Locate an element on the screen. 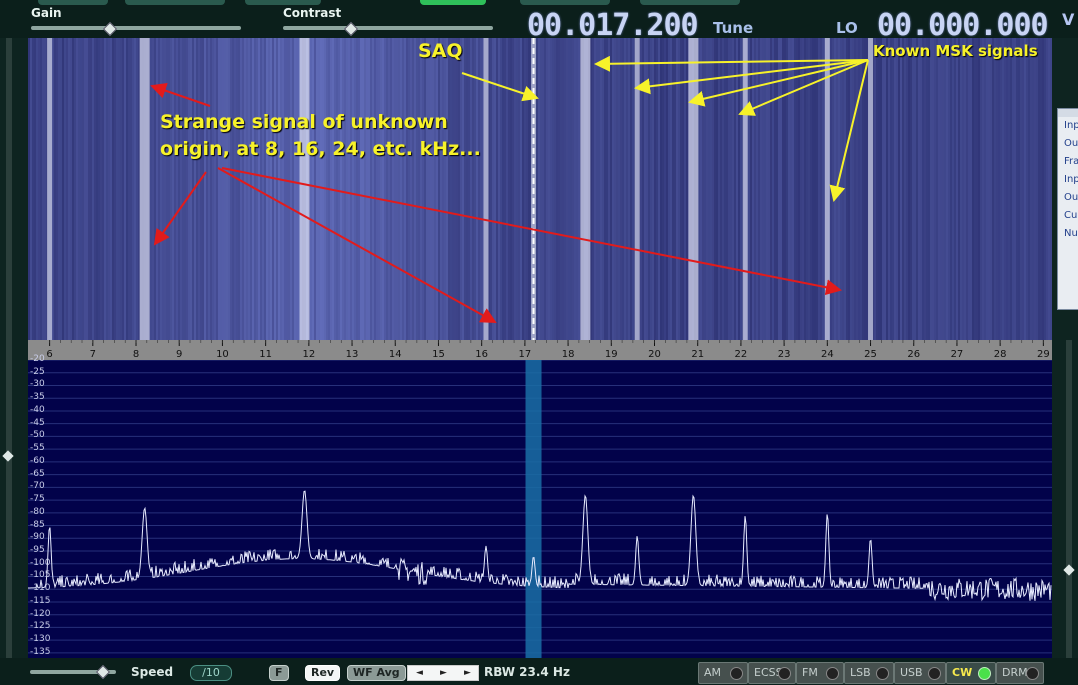  f-button: F is located at coordinates (279, 673).